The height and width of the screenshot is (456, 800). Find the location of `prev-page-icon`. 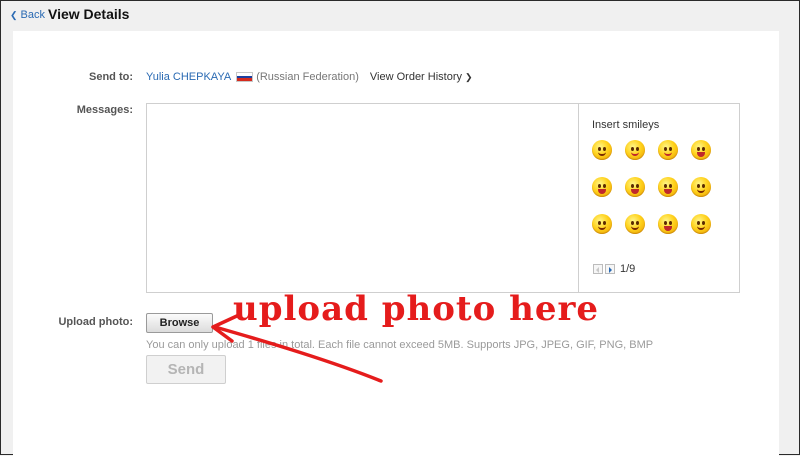

prev-page-icon is located at coordinates (598, 269).